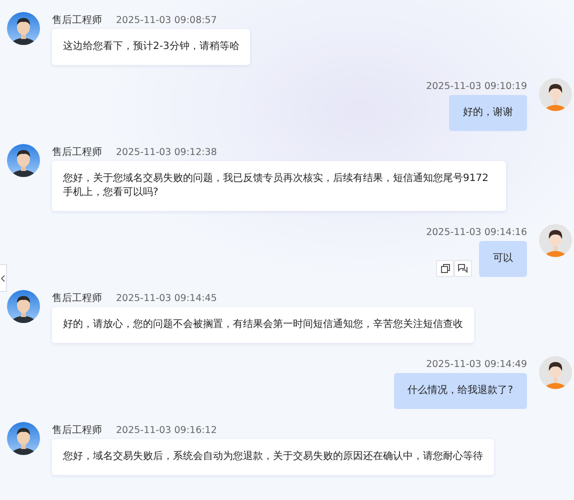  Describe the element at coordinates (166, 298) in the screenshot. I see `message-time: 2025-11-03 09:14:45` at that location.